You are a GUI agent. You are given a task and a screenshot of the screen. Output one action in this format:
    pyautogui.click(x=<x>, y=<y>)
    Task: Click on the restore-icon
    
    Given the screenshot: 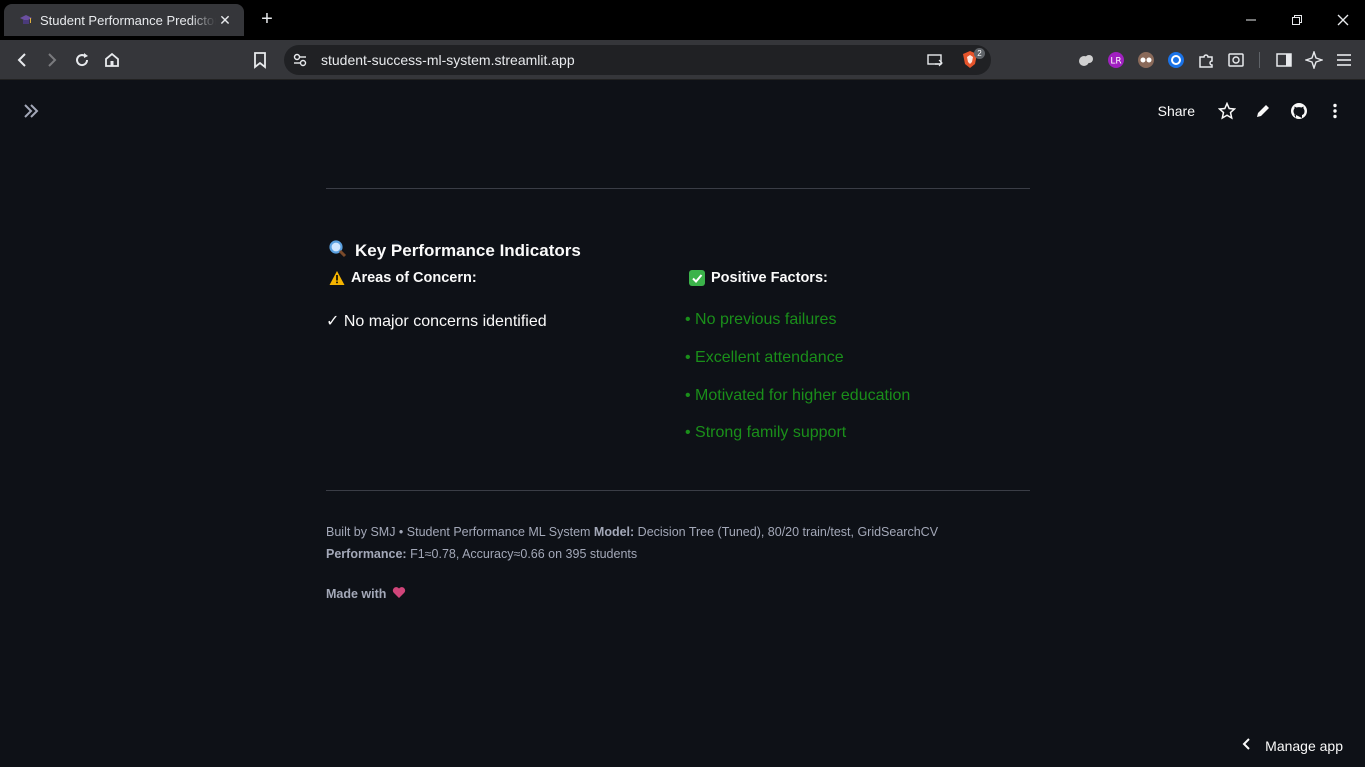 What is the action you would take?
    pyautogui.click(x=1297, y=20)
    